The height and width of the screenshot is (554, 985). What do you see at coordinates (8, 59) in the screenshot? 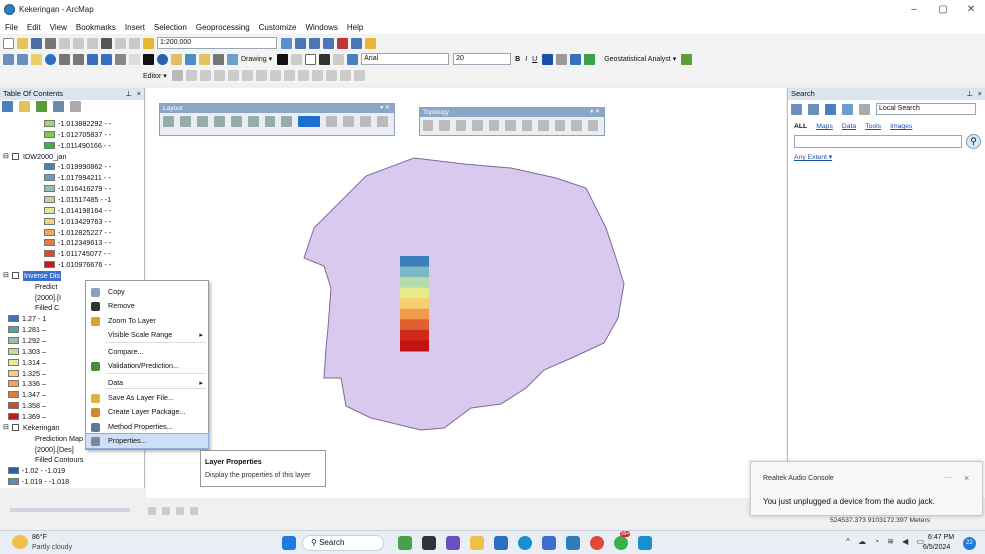
I see `zoom-in-icon` at bounding box center [8, 59].